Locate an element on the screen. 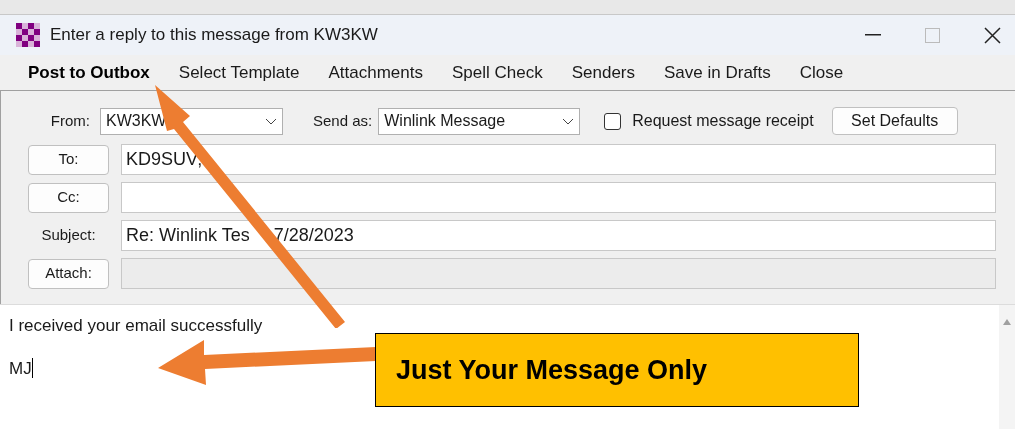 The image size is (1015, 429). minimize-icon is located at coordinates (873, 35).